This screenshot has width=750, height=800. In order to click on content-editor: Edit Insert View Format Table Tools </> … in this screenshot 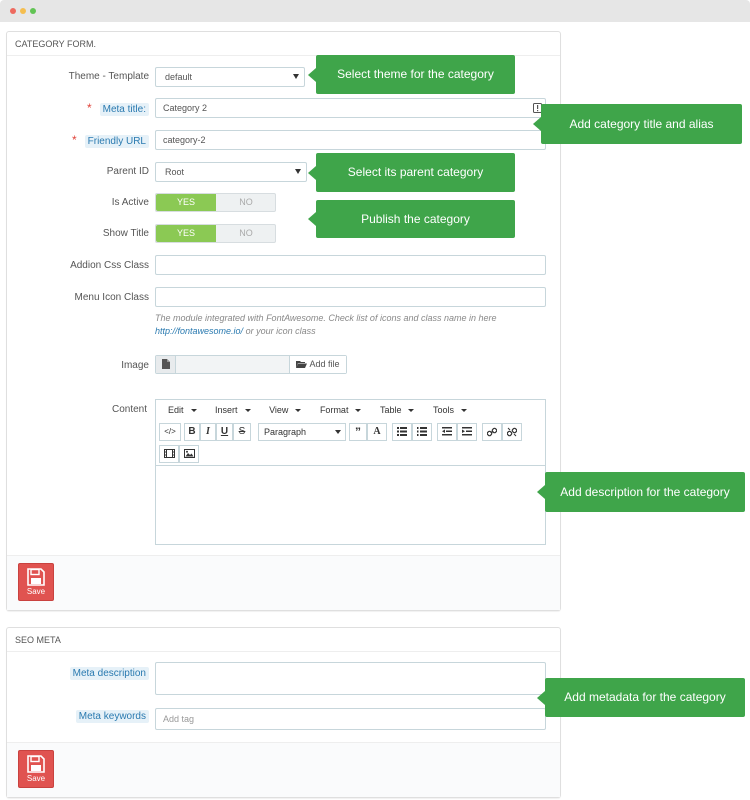, I will do `click(350, 472)`.